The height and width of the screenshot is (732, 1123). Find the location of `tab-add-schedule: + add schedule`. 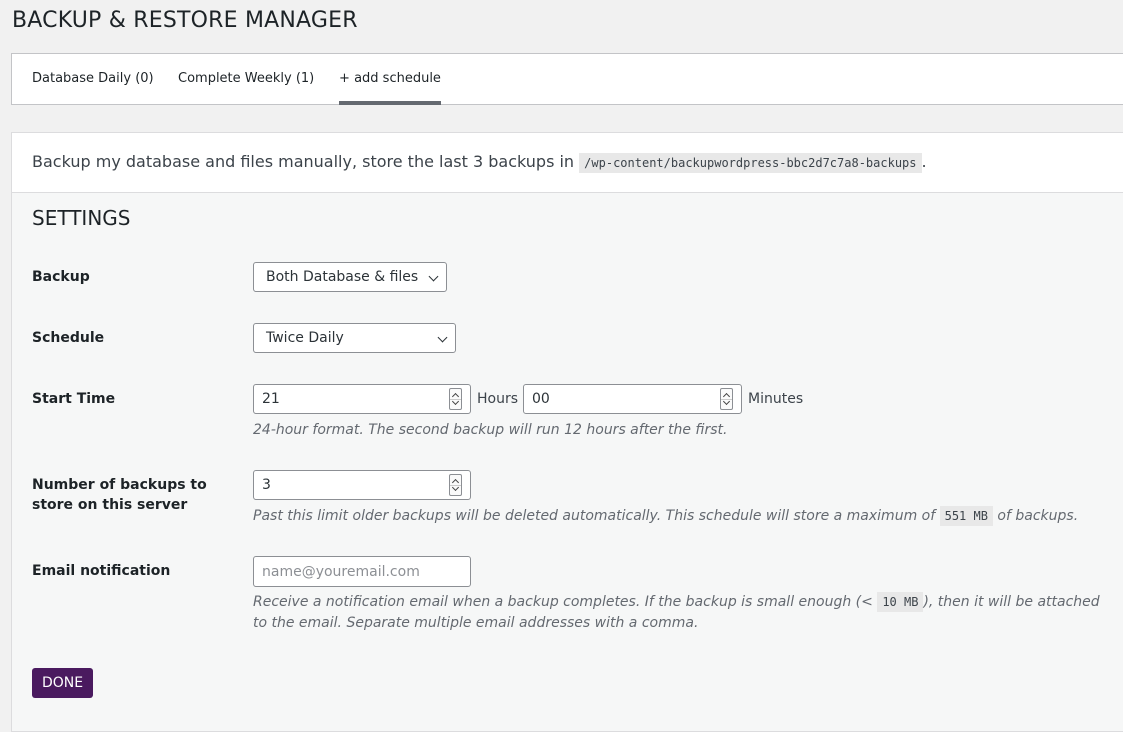

tab-add-schedule: + add schedule is located at coordinates (390, 79).